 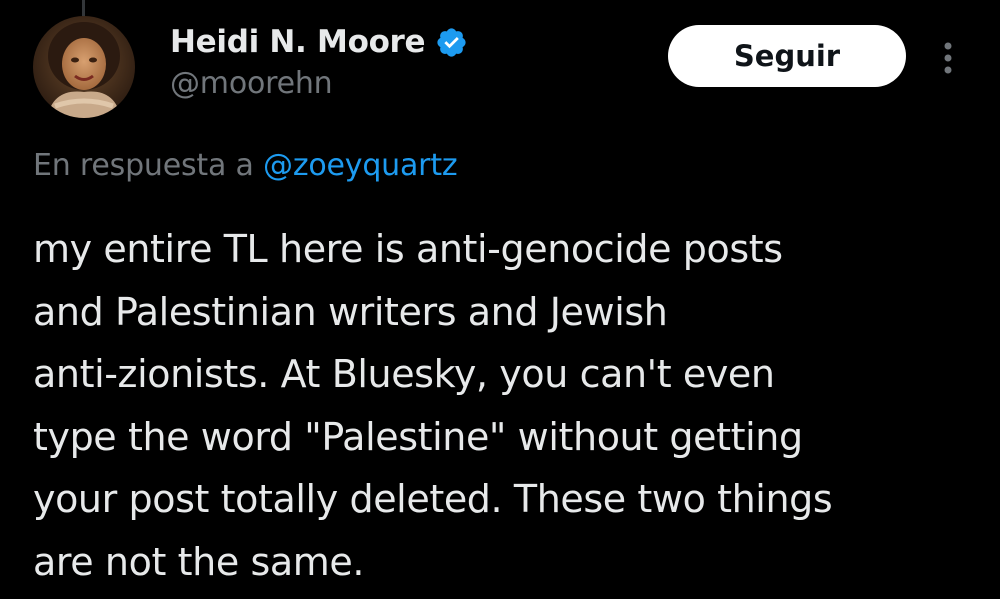 What do you see at coordinates (408, 249) in the screenshot?
I see `tweet-text-line: my entire TL here is anti-genocide posts` at bounding box center [408, 249].